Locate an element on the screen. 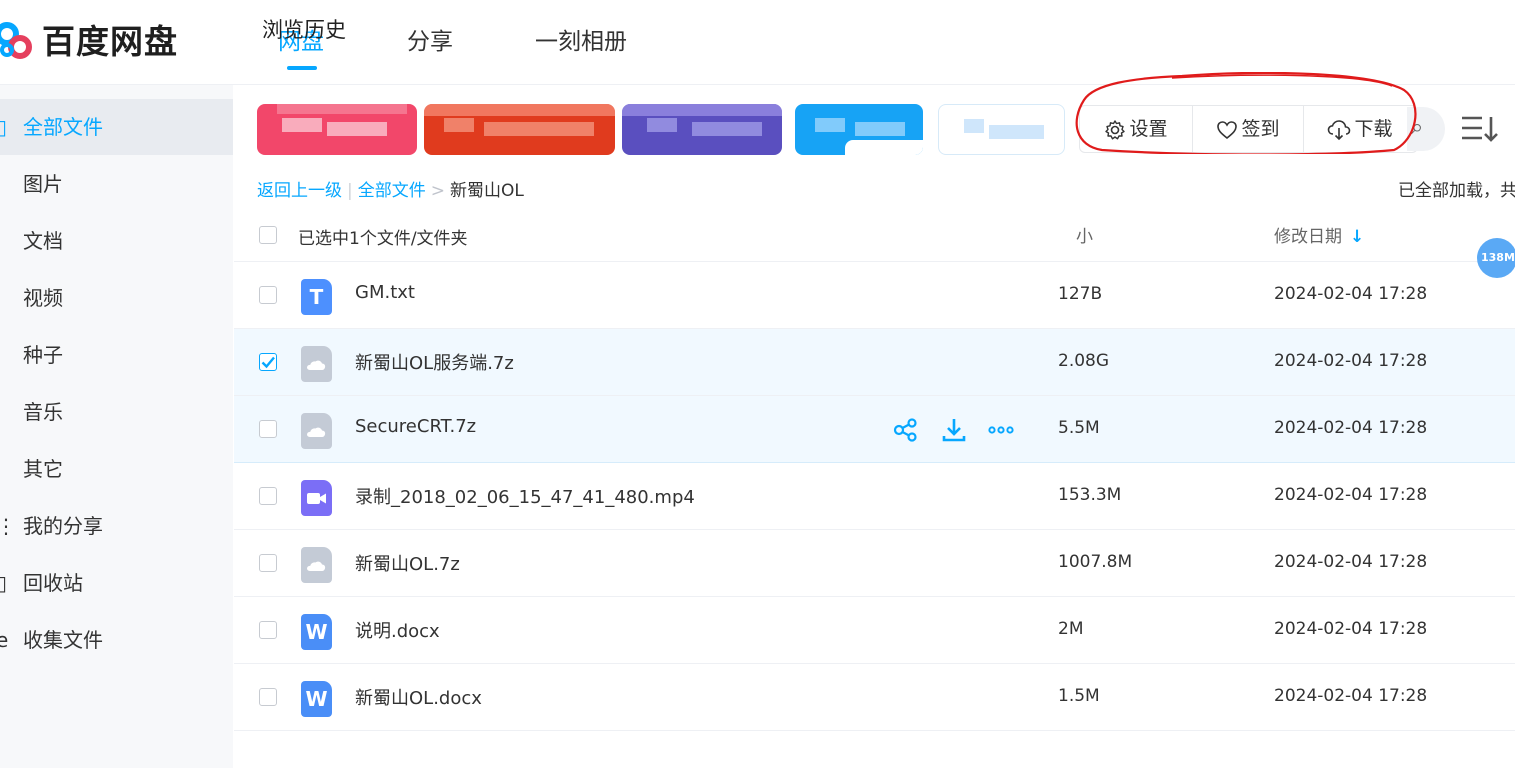 The width and height of the screenshot is (1515, 768). breadcrumb-back-link: 返回上一级 is located at coordinates (299, 191).